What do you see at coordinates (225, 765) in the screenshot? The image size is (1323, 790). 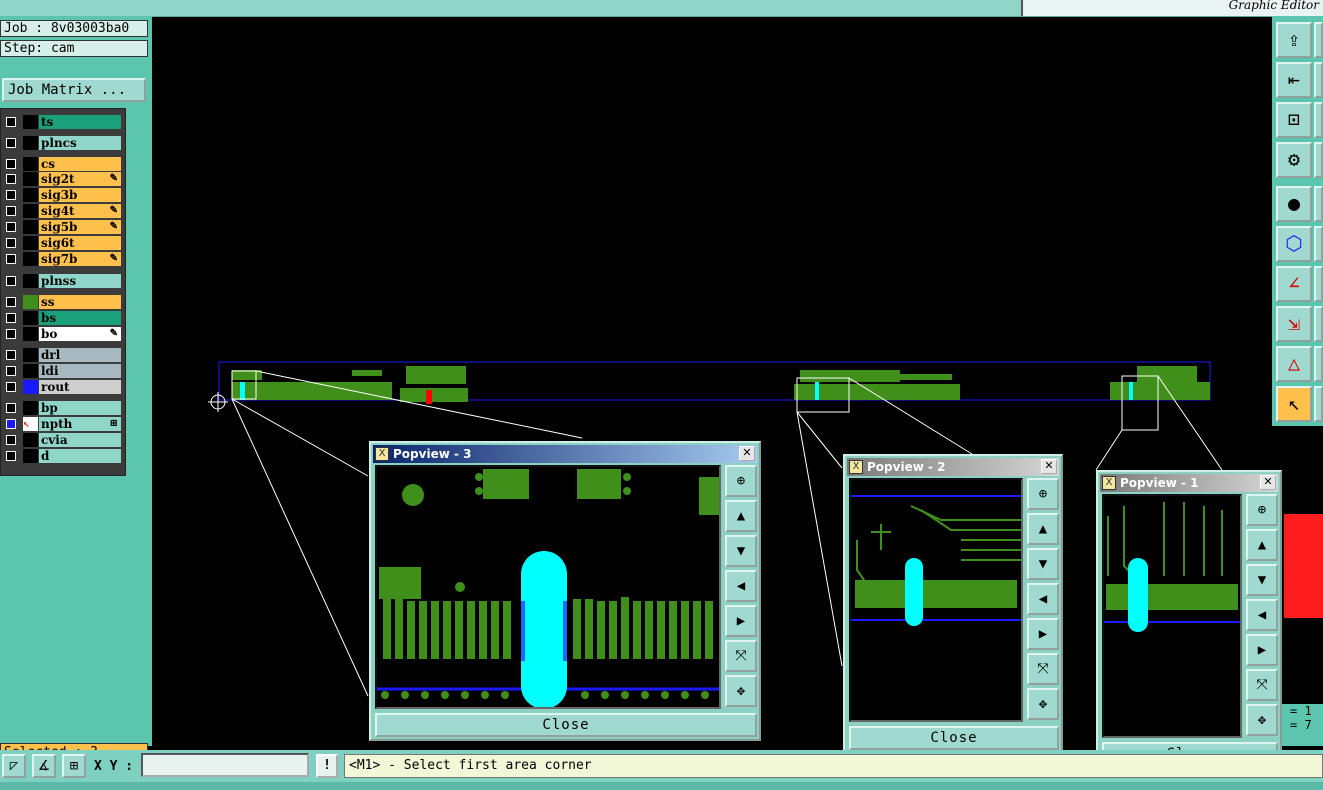 I see `xy-input` at bounding box center [225, 765].